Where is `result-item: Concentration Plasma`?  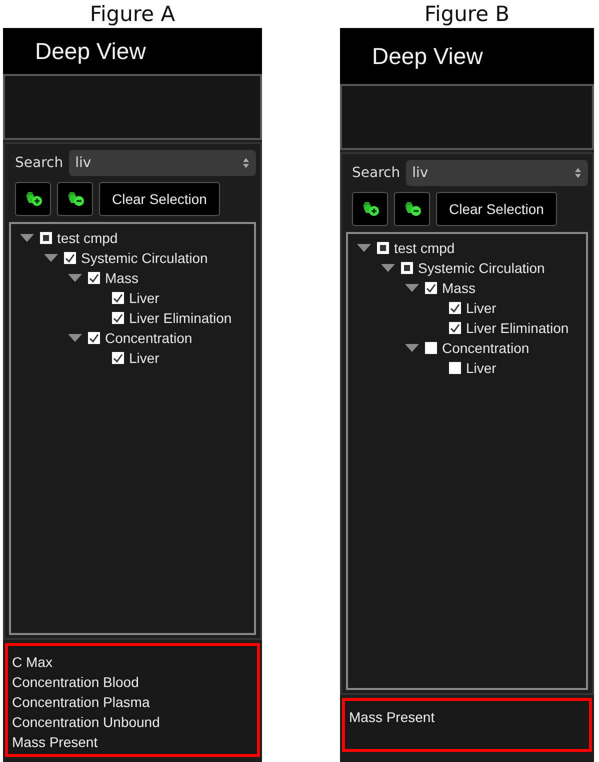
result-item: Concentration Plasma is located at coordinates (132, 702).